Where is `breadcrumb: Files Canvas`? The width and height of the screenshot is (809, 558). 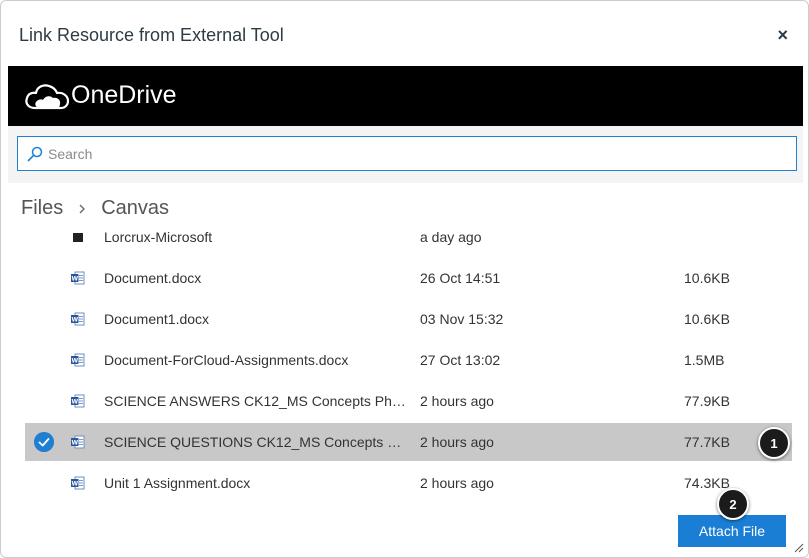 breadcrumb: Files Canvas is located at coordinates (95, 208).